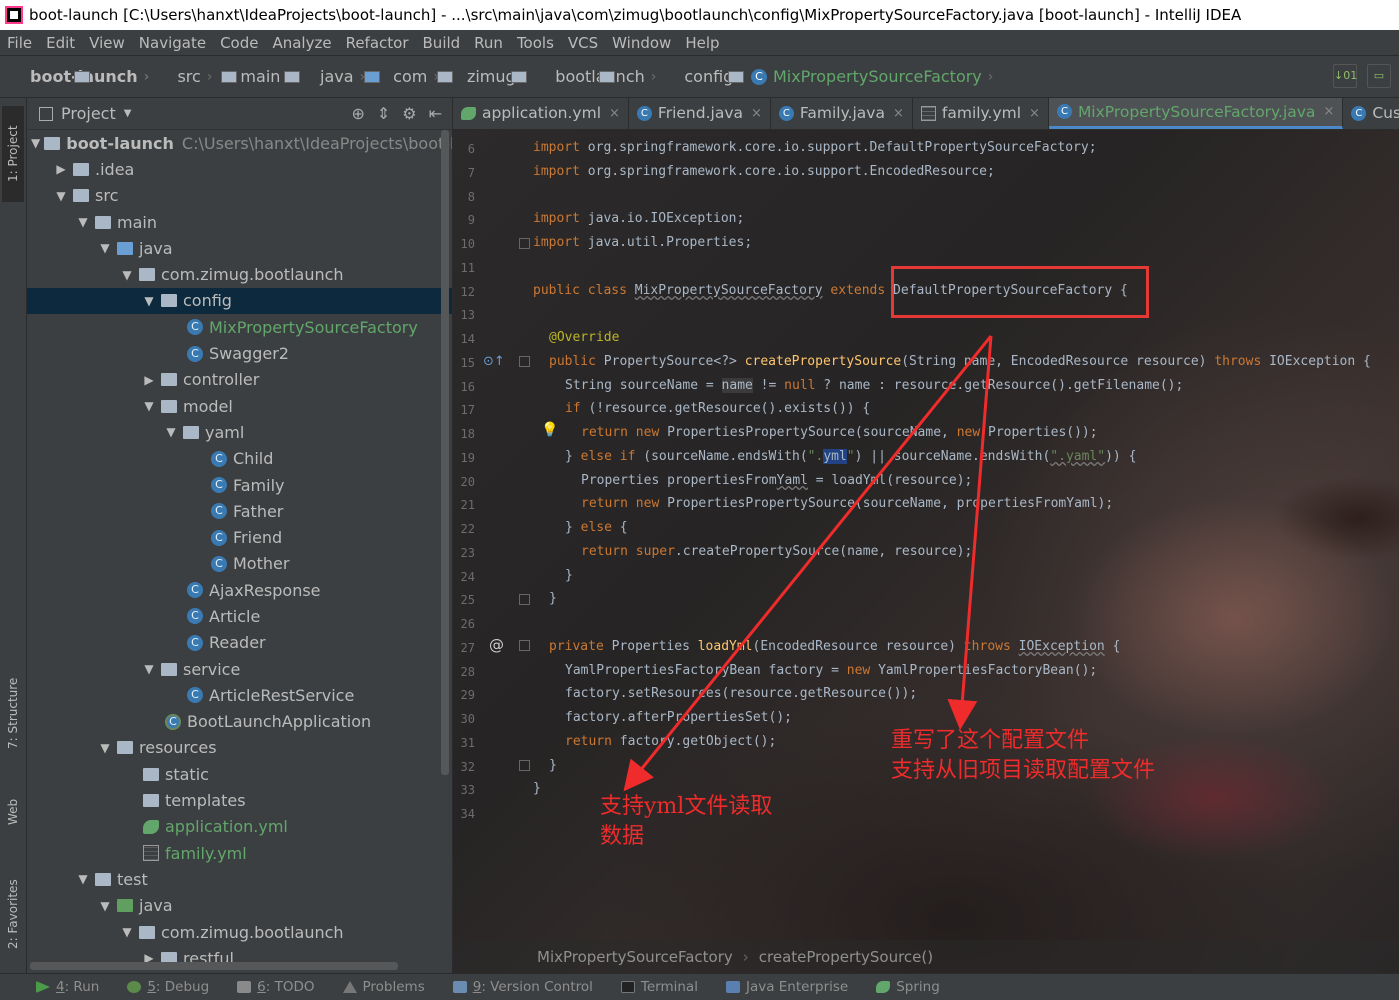 This screenshot has width=1399, height=1000. Describe the element at coordinates (19, 43) in the screenshot. I see `menu-file: File` at that location.